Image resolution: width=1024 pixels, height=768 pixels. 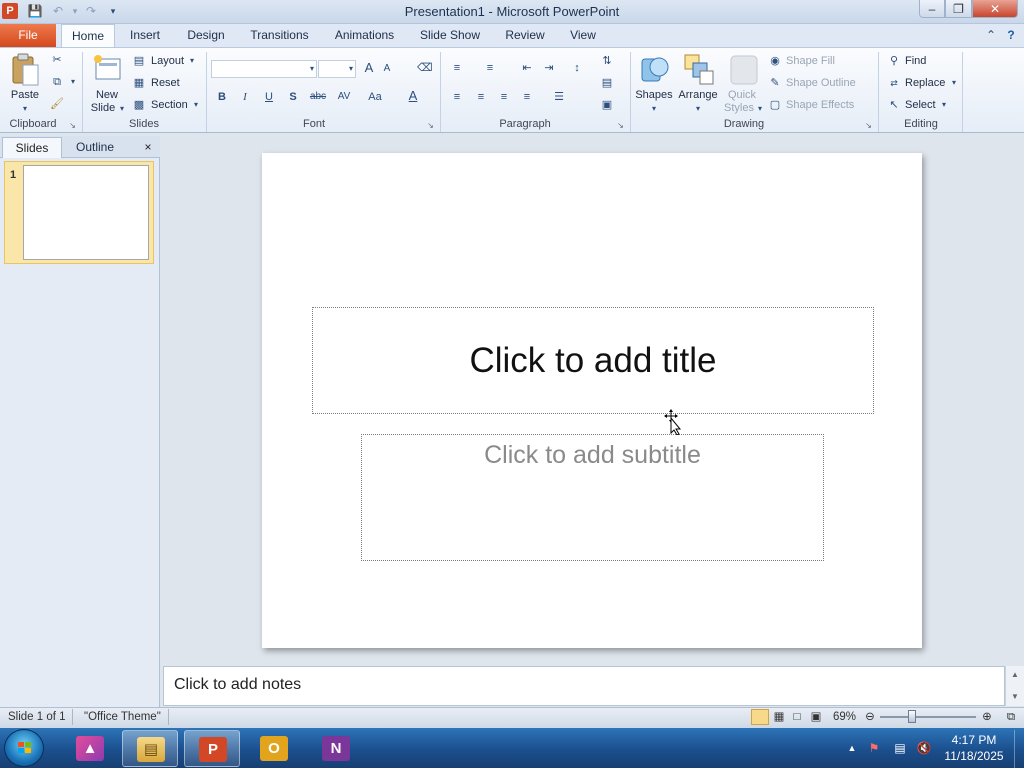 What do you see at coordinates (264, 69) in the screenshot?
I see `font-name-combo` at bounding box center [264, 69].